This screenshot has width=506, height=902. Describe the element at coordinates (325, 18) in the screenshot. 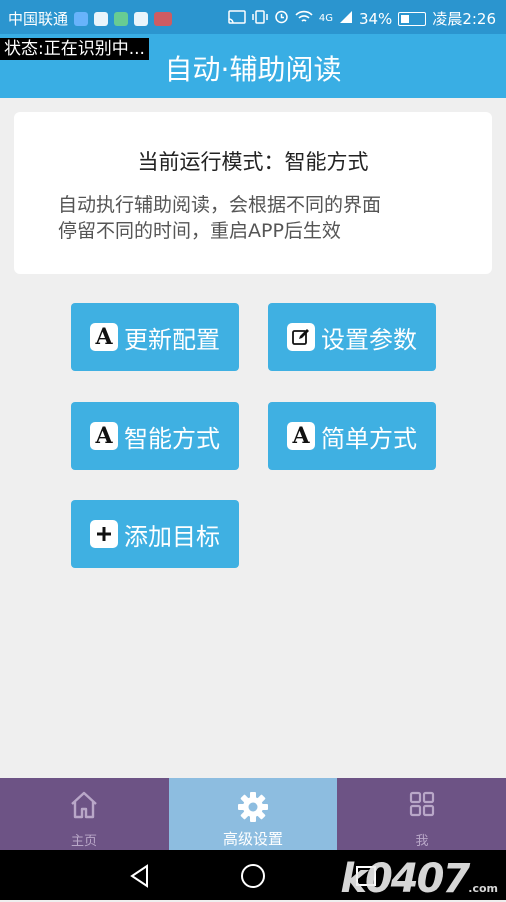

I see `network-type-label: 4G` at that location.